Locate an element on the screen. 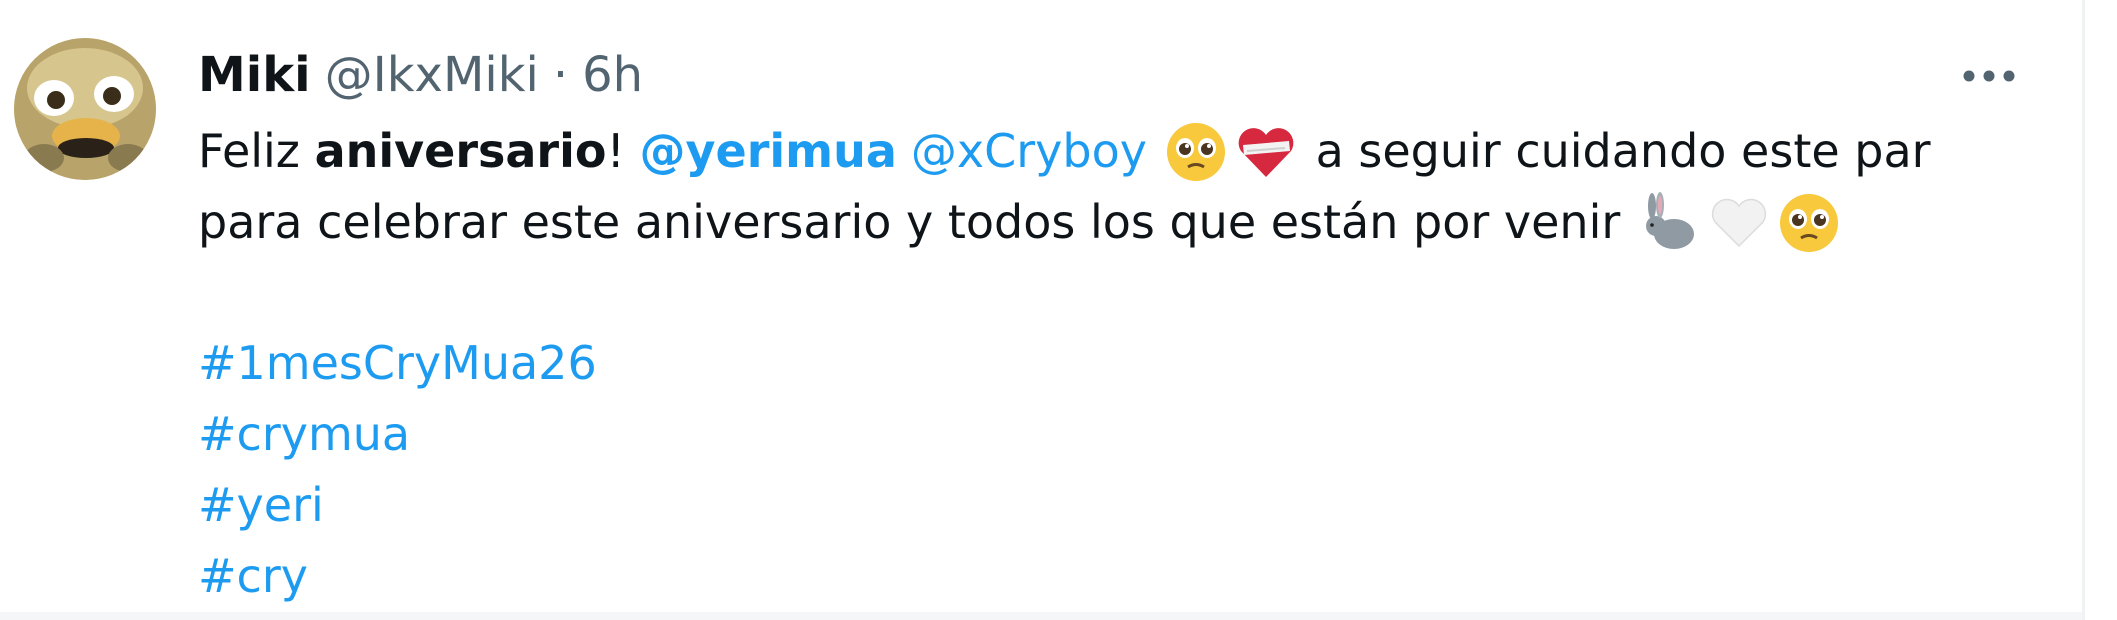  text-segment: a seguir cuidando este par is located at coordinates (1615, 151).